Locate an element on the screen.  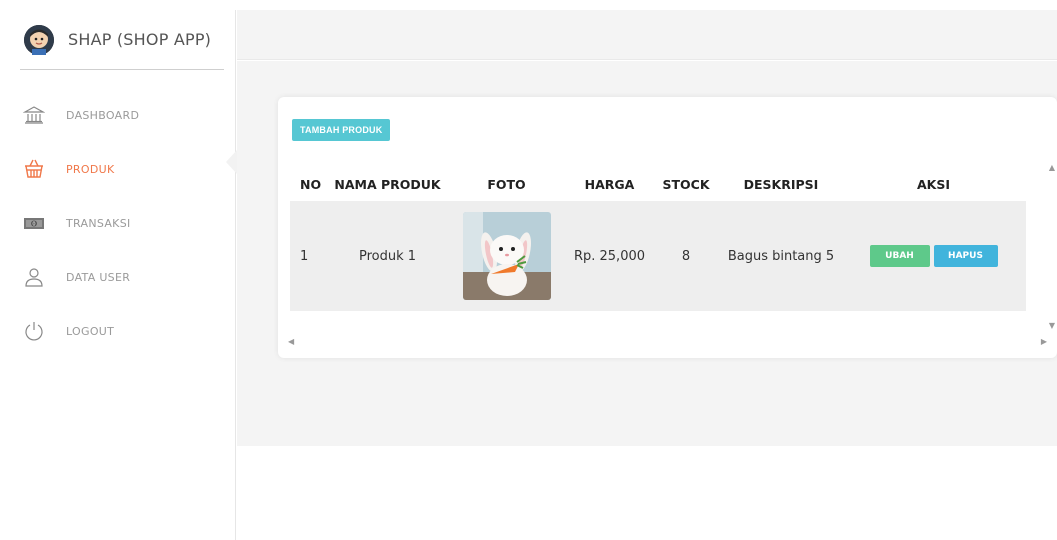
money-icon: 0 is located at coordinates (34, 223).